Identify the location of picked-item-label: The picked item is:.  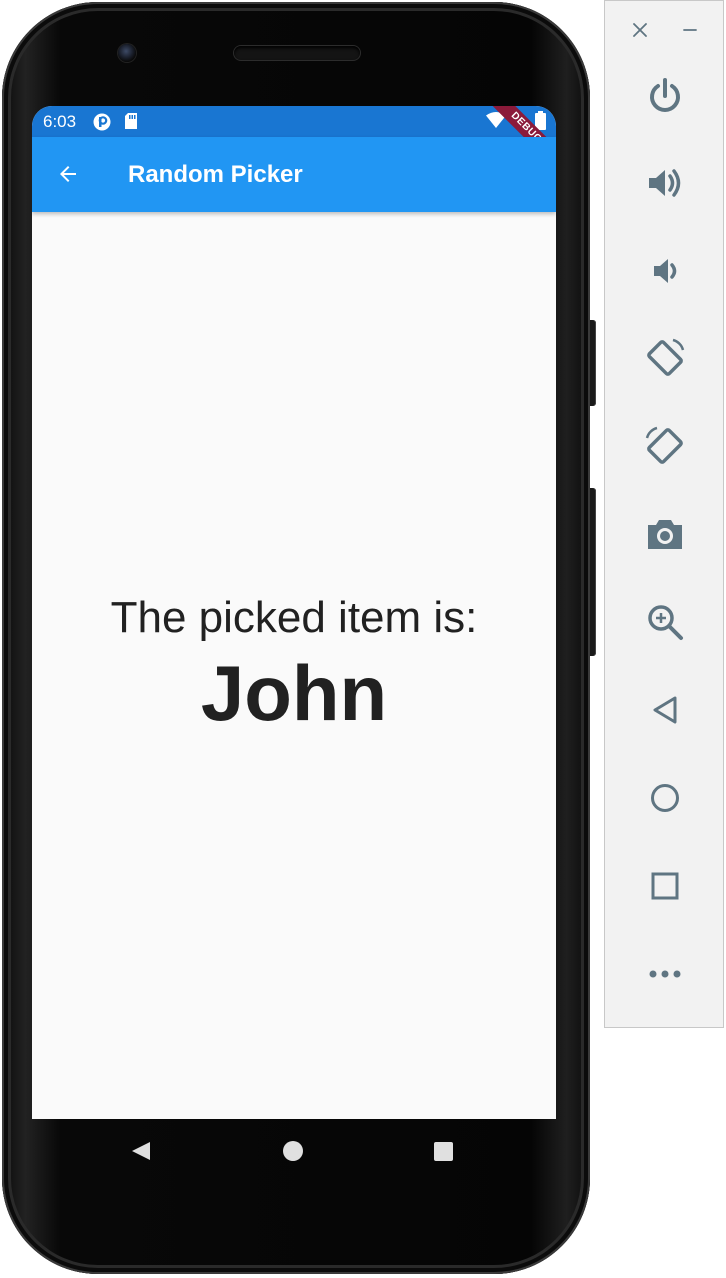
(294, 617).